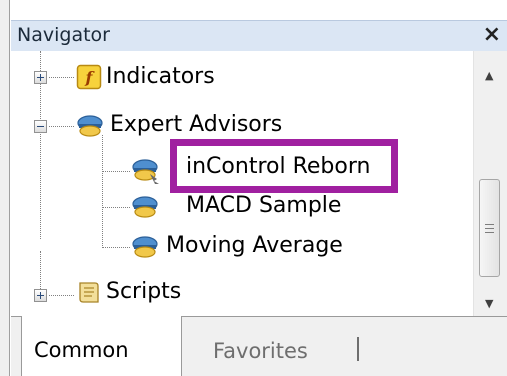 Image resolution: width=507 pixels, height=376 pixels. Describe the element at coordinates (254, 245) in the screenshot. I see `tree-item-moving-average: Moving Average` at that location.